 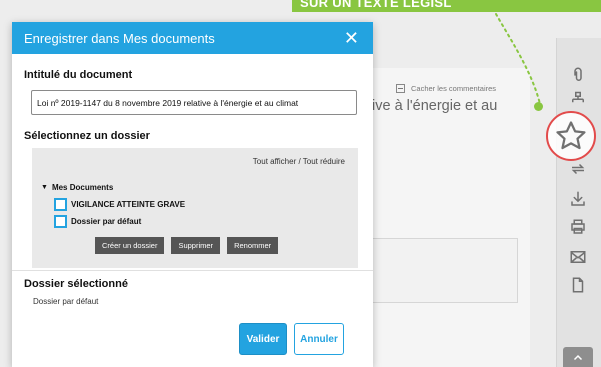 I want to click on comment-box, so click(x=445, y=270).